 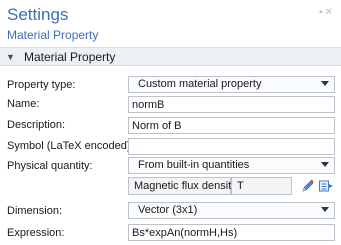 I want to click on physical-quantity-select: From built-in quantities, so click(x=231, y=165).